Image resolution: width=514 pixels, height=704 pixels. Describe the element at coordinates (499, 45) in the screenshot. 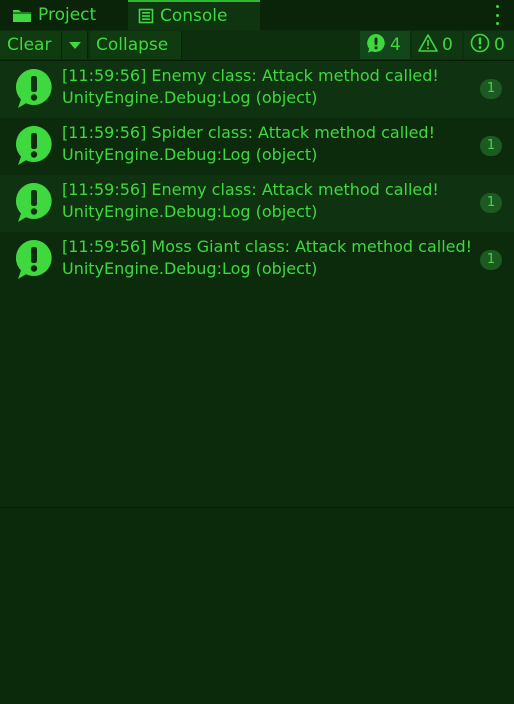

I see `error-count: 0` at that location.